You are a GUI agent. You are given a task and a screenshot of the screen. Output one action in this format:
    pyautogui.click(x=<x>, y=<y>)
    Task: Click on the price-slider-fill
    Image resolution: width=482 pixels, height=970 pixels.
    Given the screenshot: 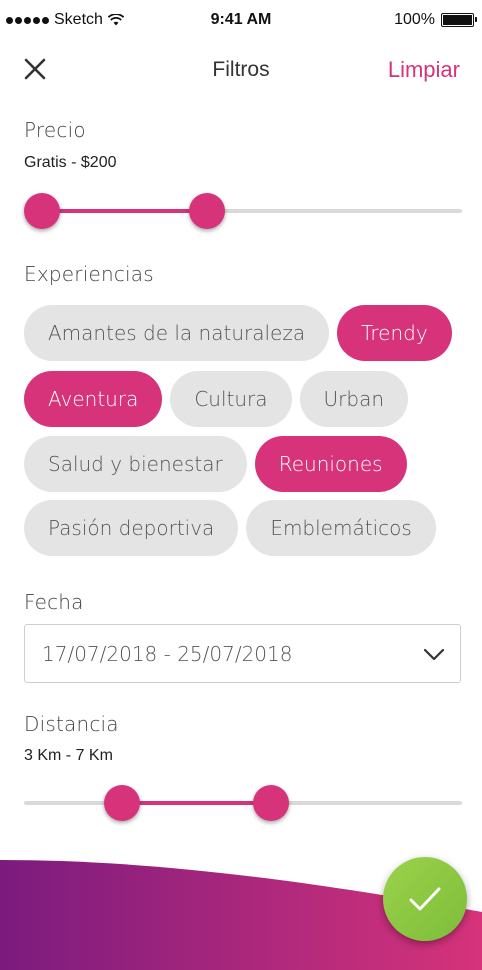 What is the action you would take?
    pyautogui.click(x=124, y=211)
    